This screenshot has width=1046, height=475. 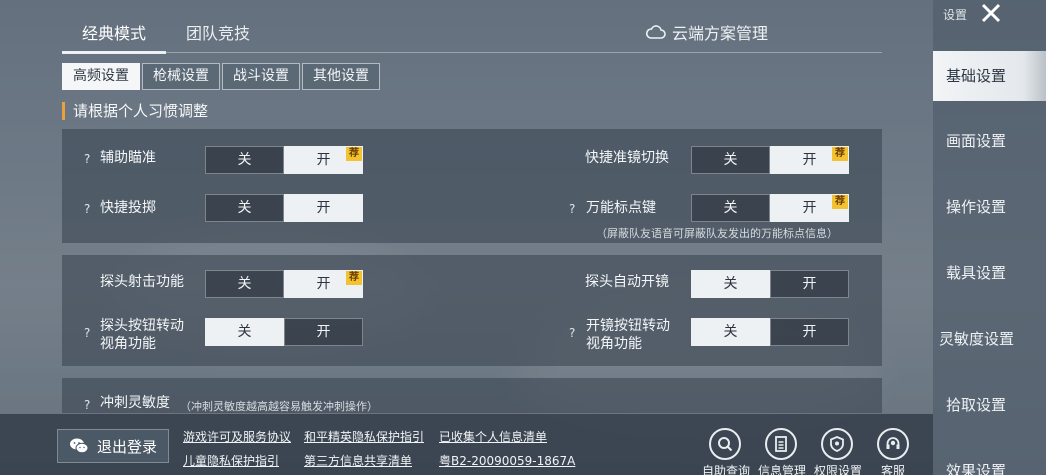 What do you see at coordinates (989, 339) in the screenshot?
I see `sidebar-item-sensitivity-settings: 灵敏度设置` at bounding box center [989, 339].